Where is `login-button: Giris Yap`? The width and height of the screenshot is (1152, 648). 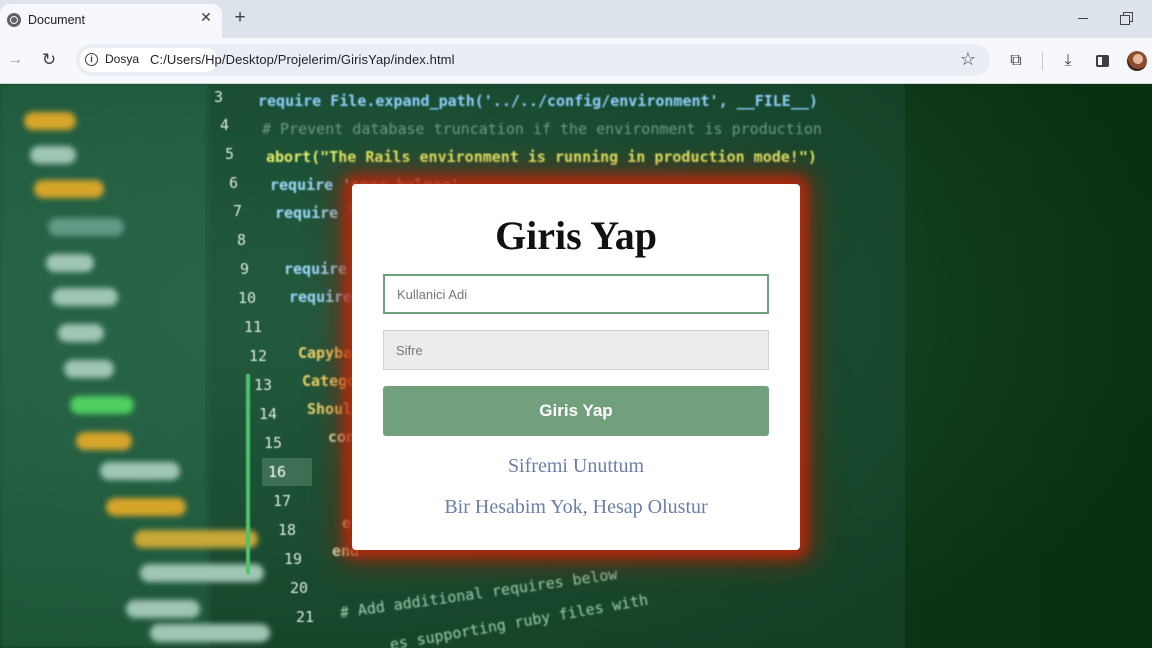 login-button: Giris Yap is located at coordinates (576, 411).